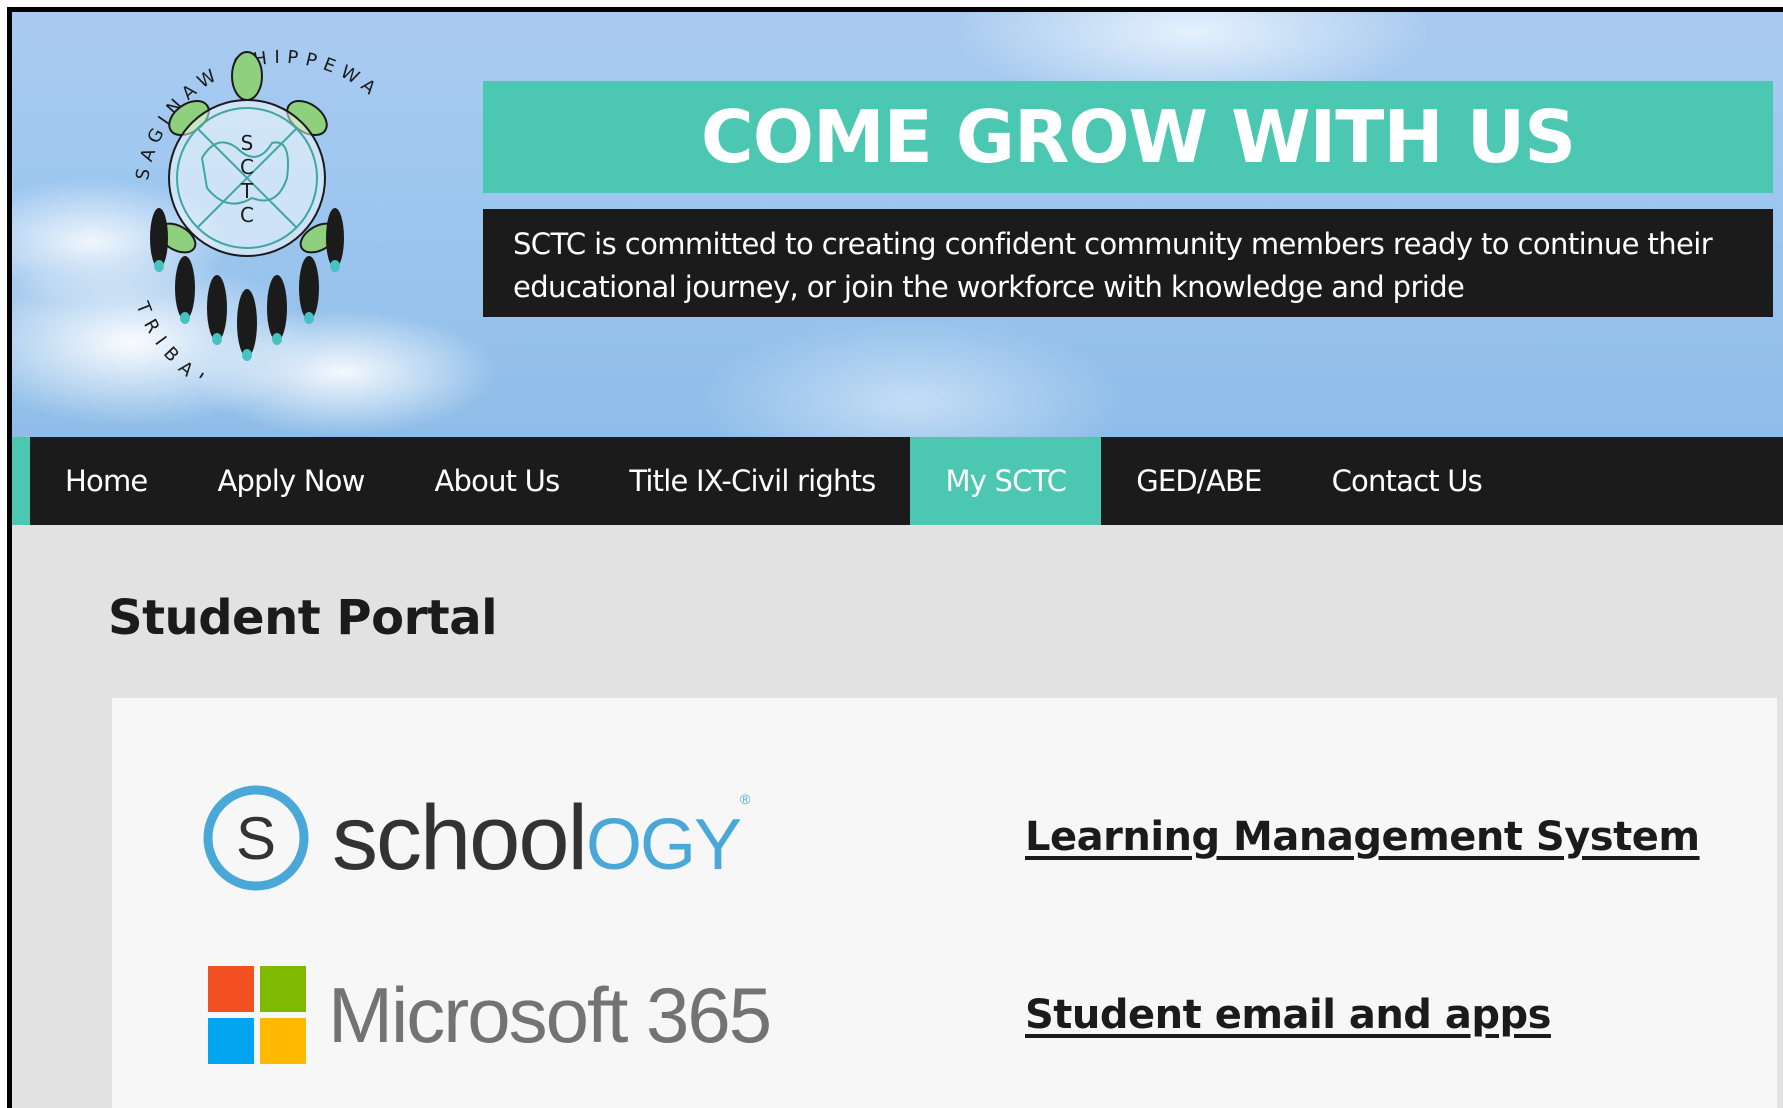  I want to click on nav-item-title-ix: Title IX-Civil rights, so click(752, 481).